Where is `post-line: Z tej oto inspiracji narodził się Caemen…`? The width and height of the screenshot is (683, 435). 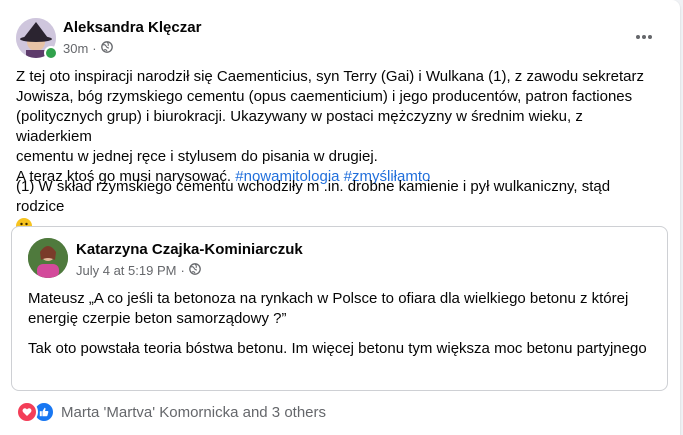
post-line: Z tej oto inspiracji narodził się Caemen… is located at coordinates (330, 76).